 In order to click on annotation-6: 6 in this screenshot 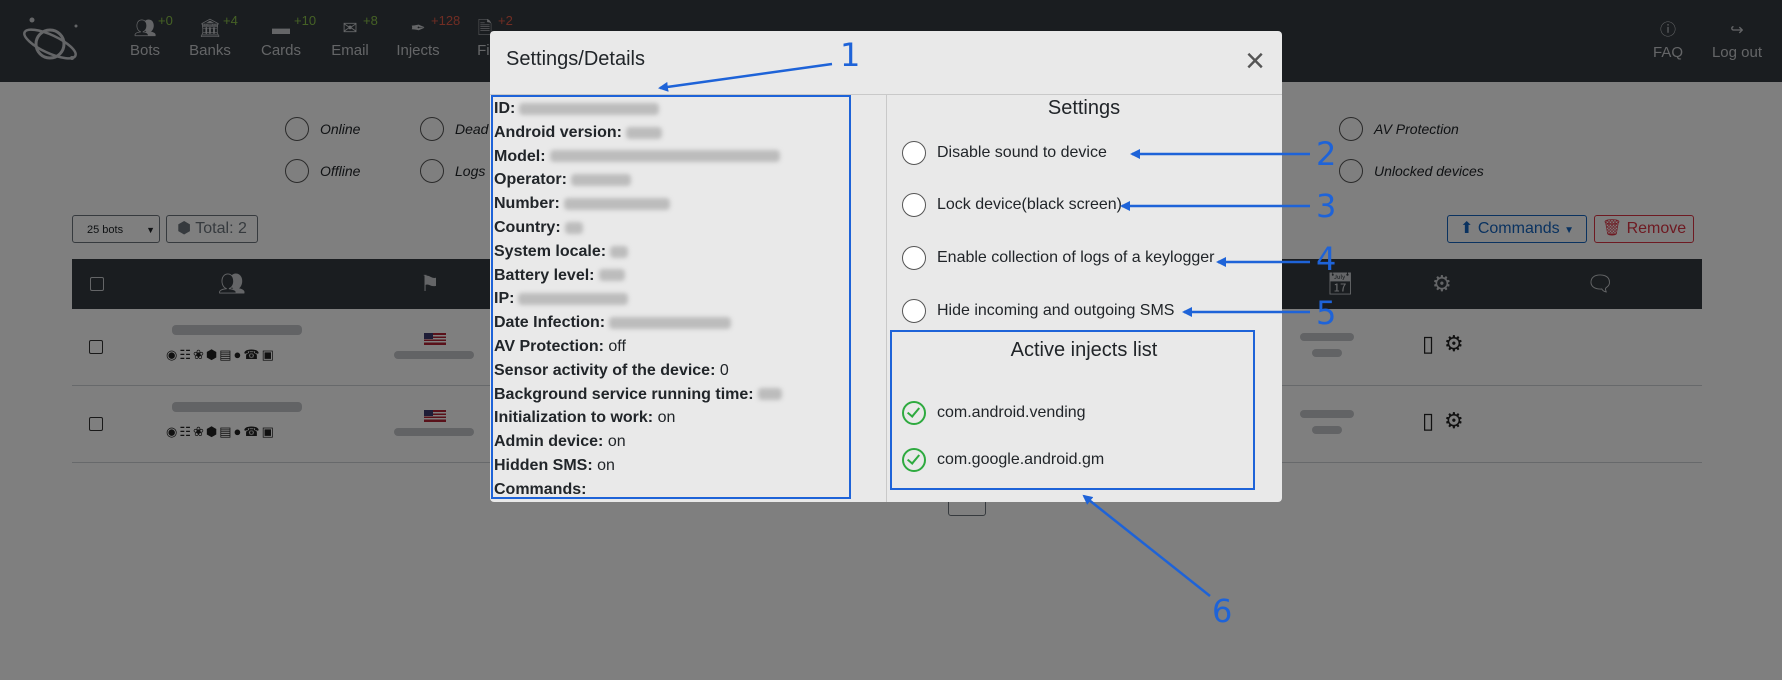, I will do `click(1222, 611)`.